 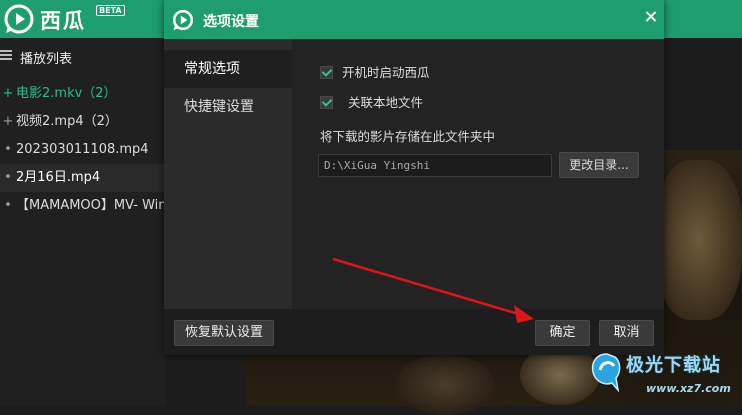 What do you see at coordinates (66, 93) in the screenshot?
I see `playlist-item-label: 电影2.mkv（2）` at bounding box center [66, 93].